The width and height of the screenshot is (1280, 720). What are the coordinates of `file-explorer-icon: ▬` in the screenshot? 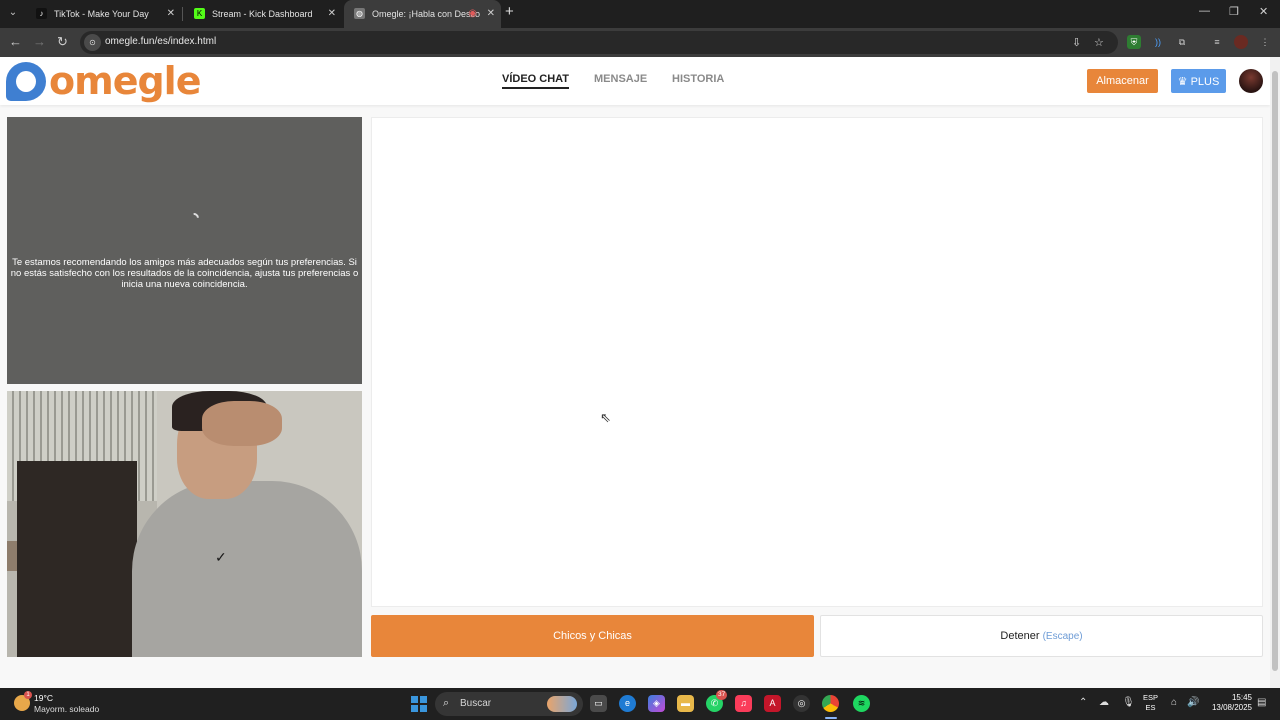 It's located at (685, 703).